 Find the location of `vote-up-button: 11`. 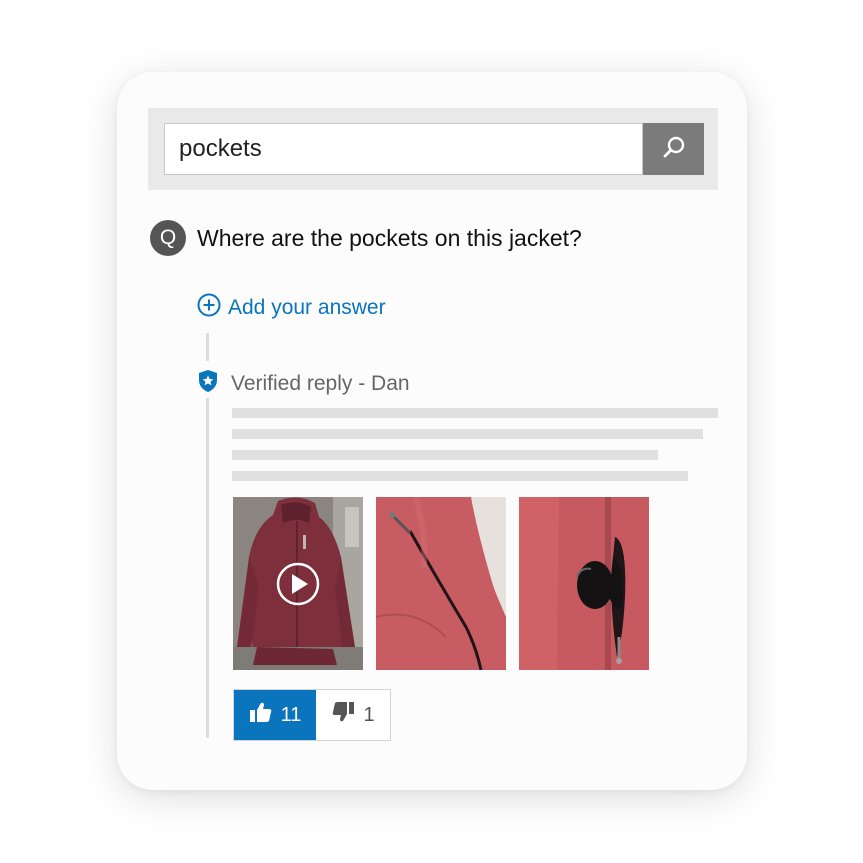

vote-up-button: 11 is located at coordinates (275, 715).